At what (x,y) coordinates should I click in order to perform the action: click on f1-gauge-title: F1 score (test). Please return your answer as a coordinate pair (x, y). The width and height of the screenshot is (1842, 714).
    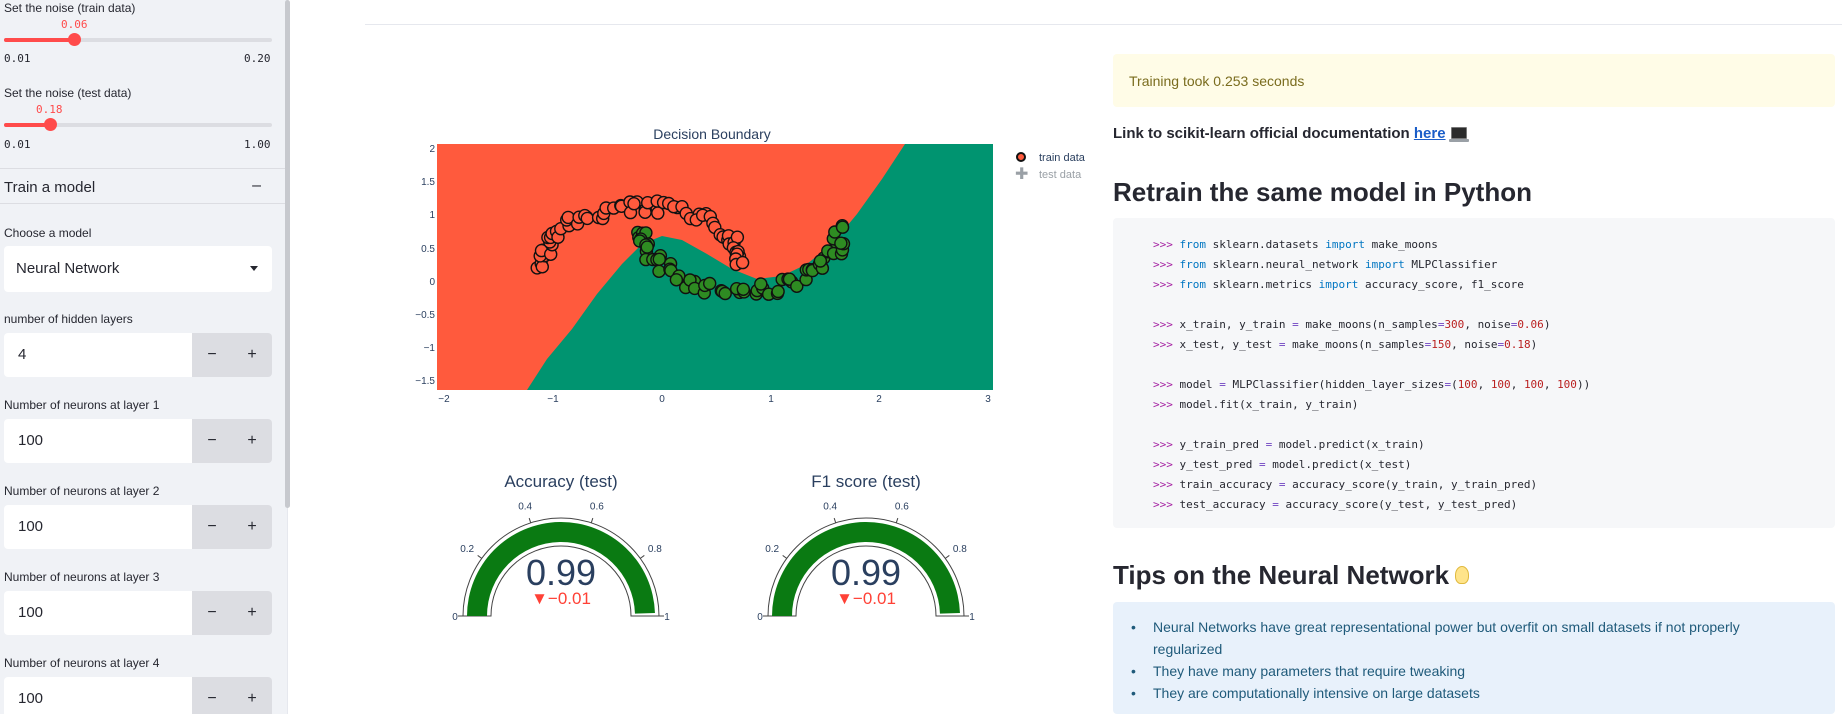
    Looking at the image, I should click on (866, 481).